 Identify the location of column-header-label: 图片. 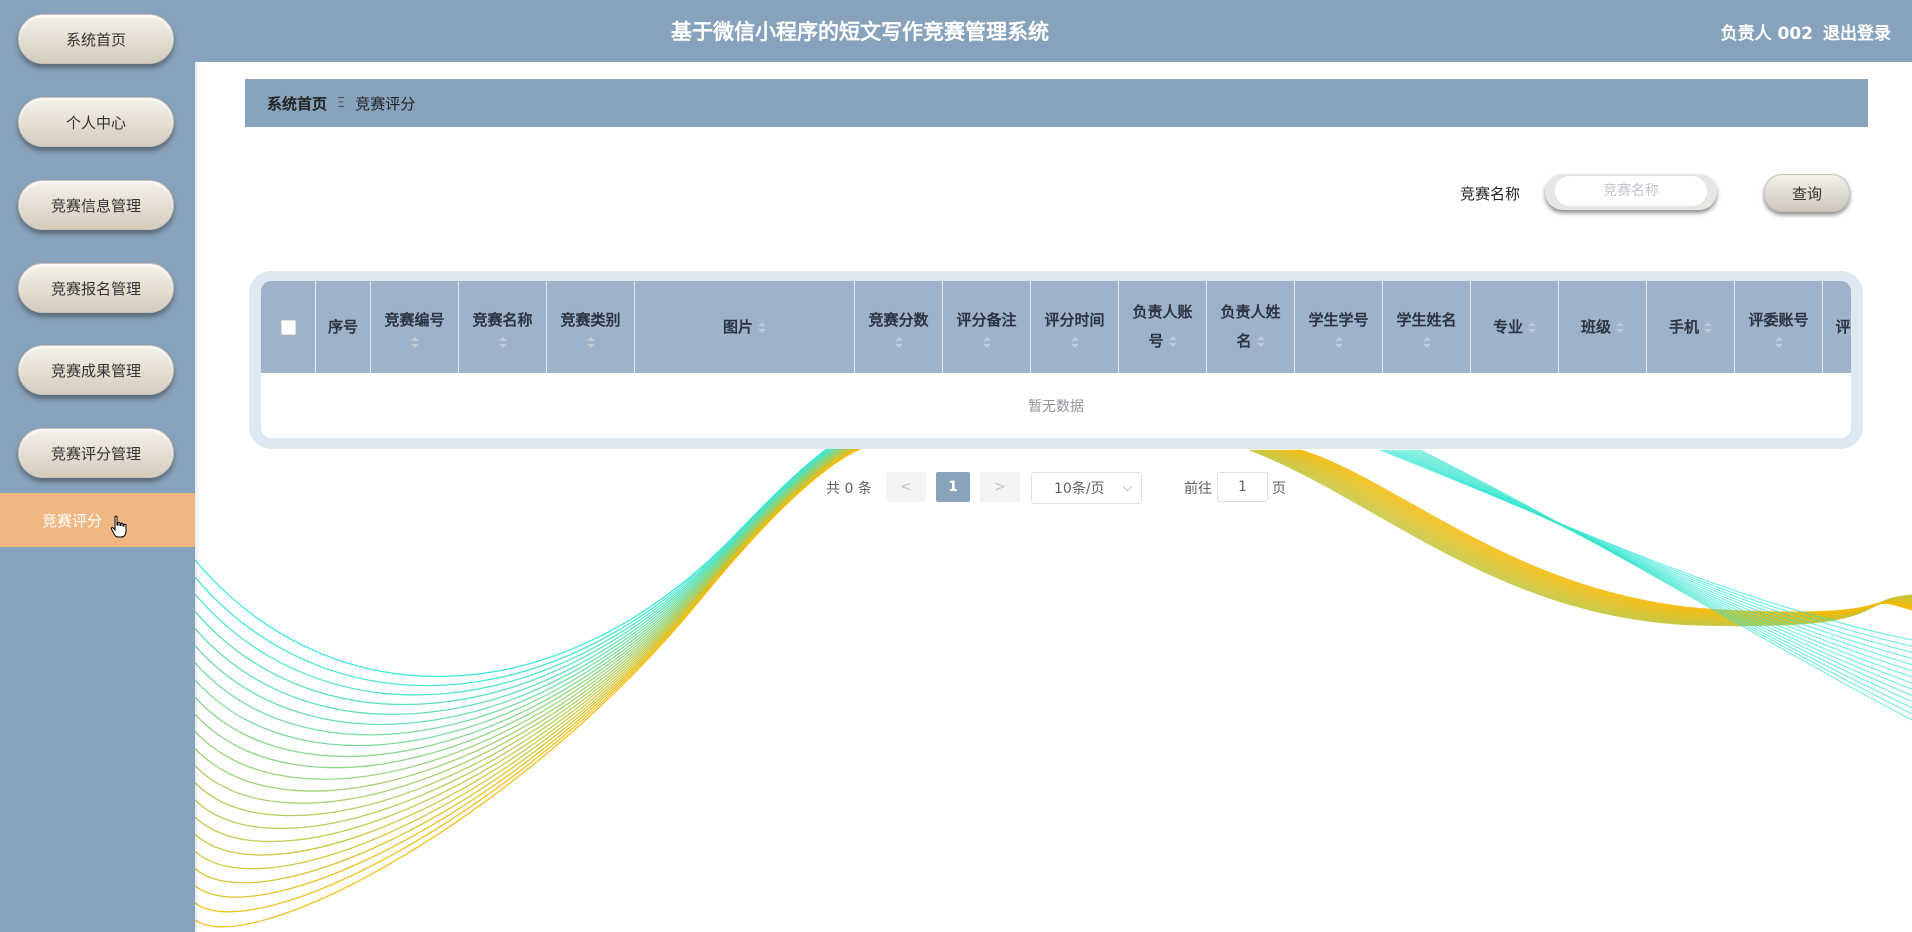
(737, 326).